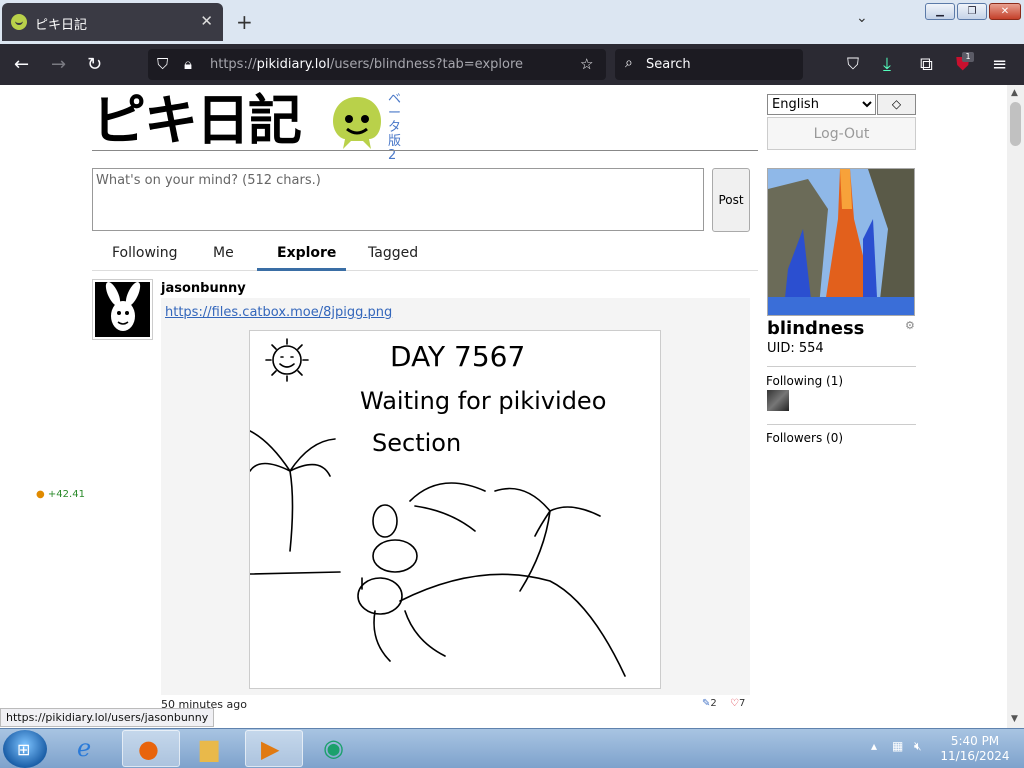 The width and height of the screenshot is (1024, 768). I want to click on volume-muted-icon: 🔇︎, so click(918, 746).